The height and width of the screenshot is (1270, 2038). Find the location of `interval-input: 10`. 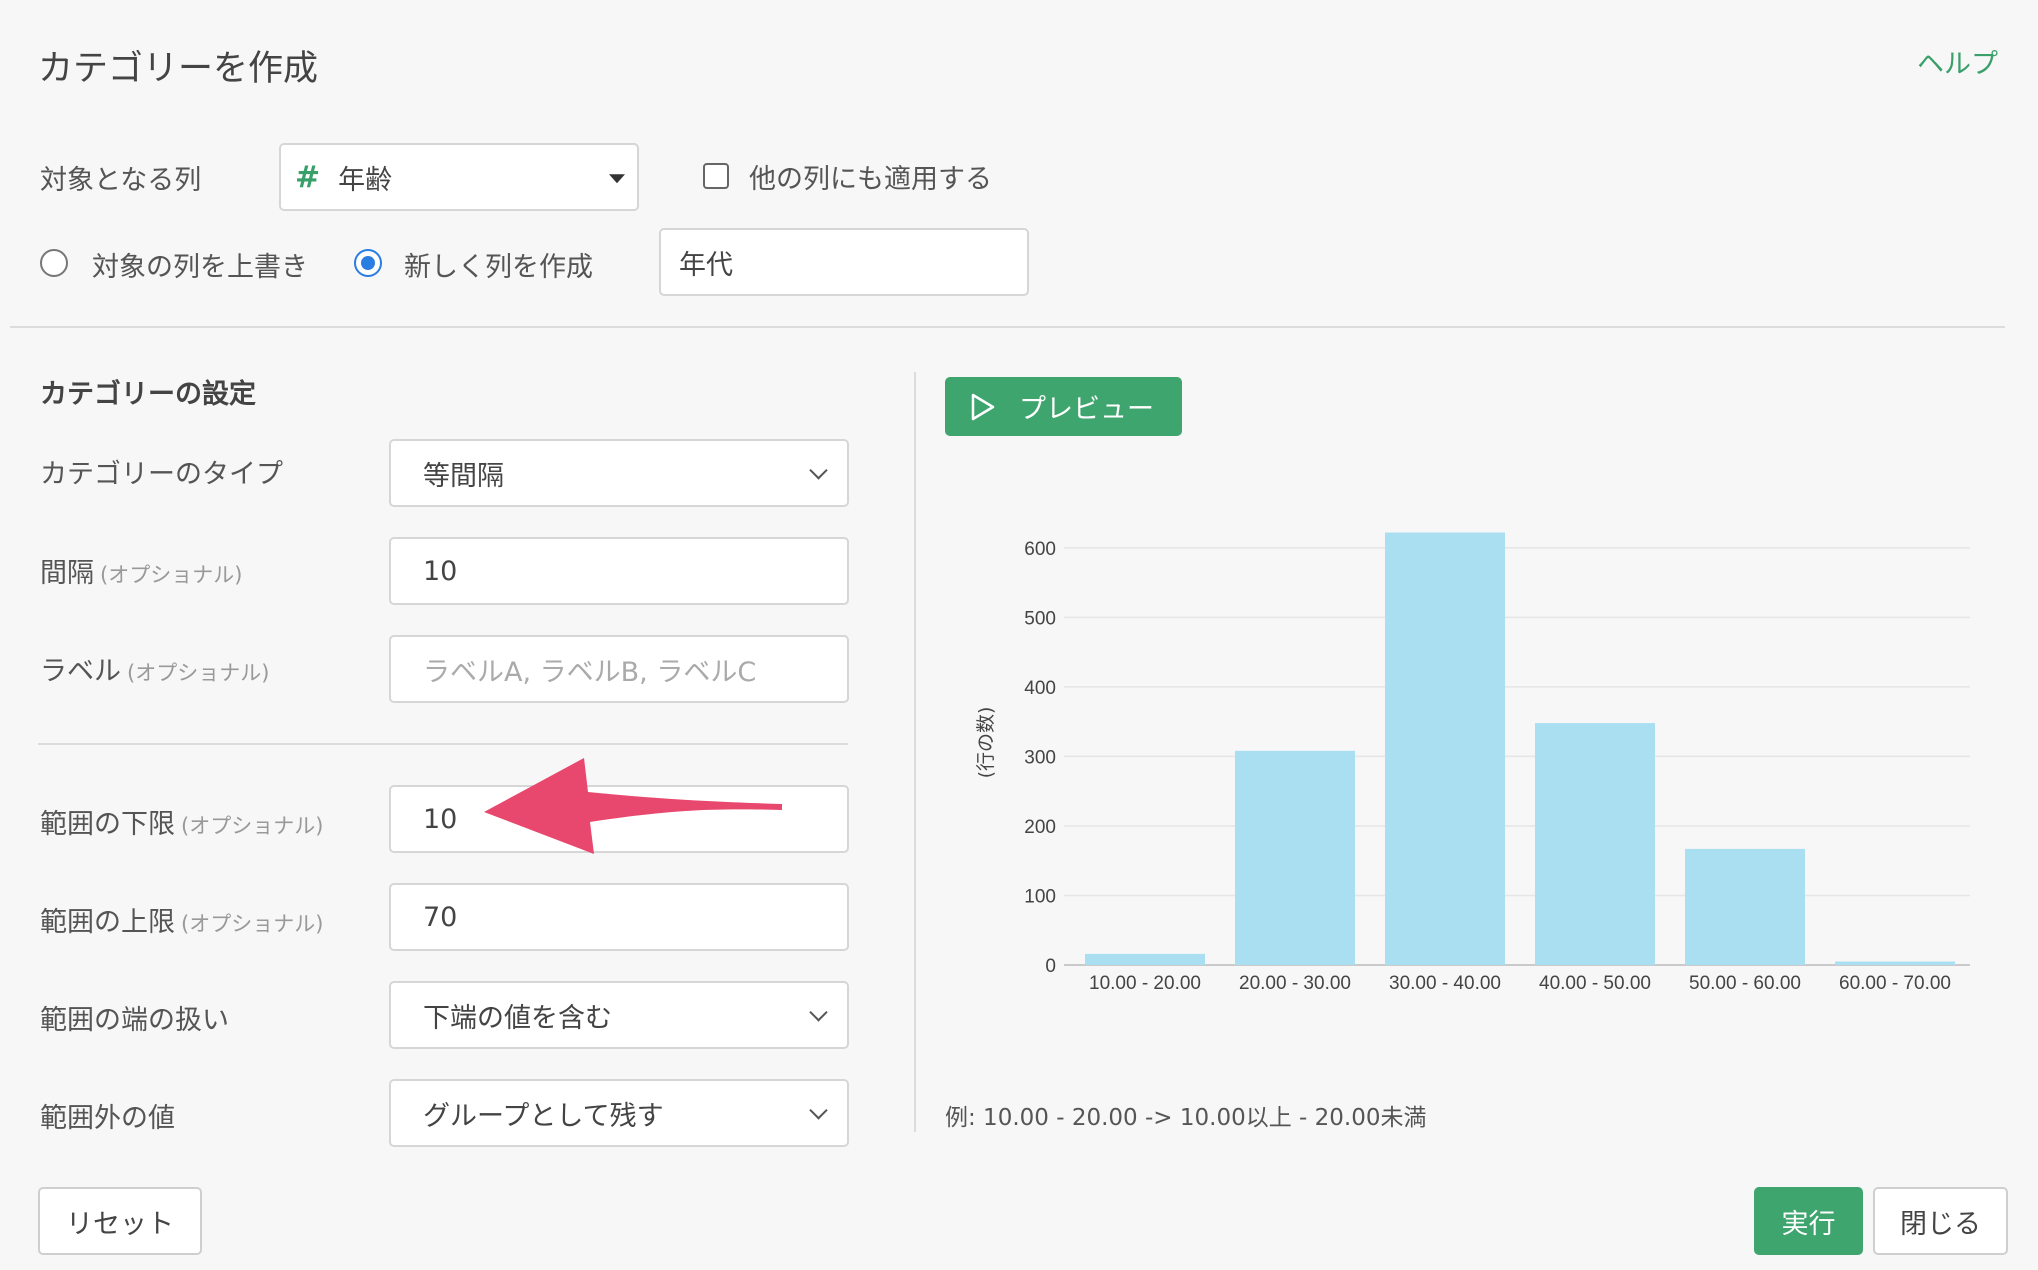

interval-input: 10 is located at coordinates (619, 571).